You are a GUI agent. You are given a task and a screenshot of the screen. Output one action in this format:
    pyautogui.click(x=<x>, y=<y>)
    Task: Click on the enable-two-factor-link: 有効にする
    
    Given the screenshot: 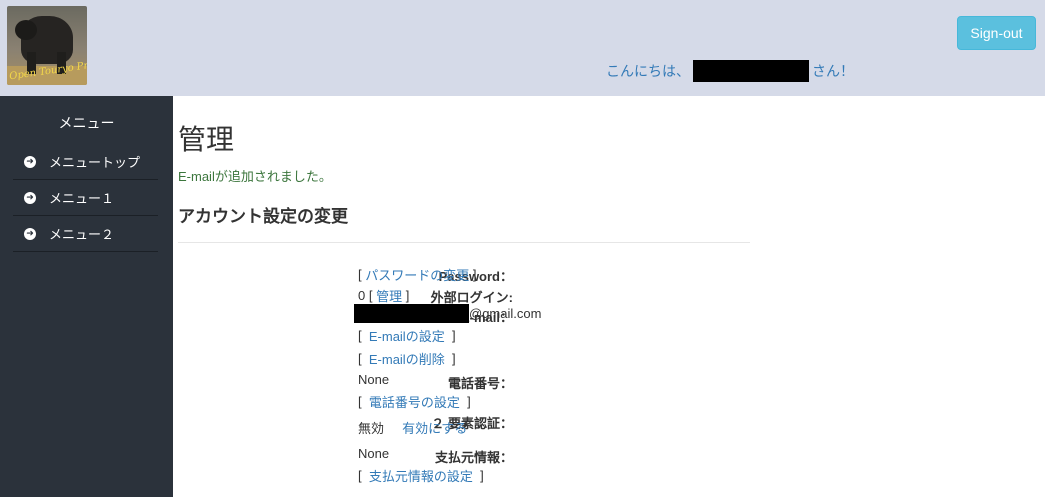 What is the action you would take?
    pyautogui.click(x=434, y=427)
    